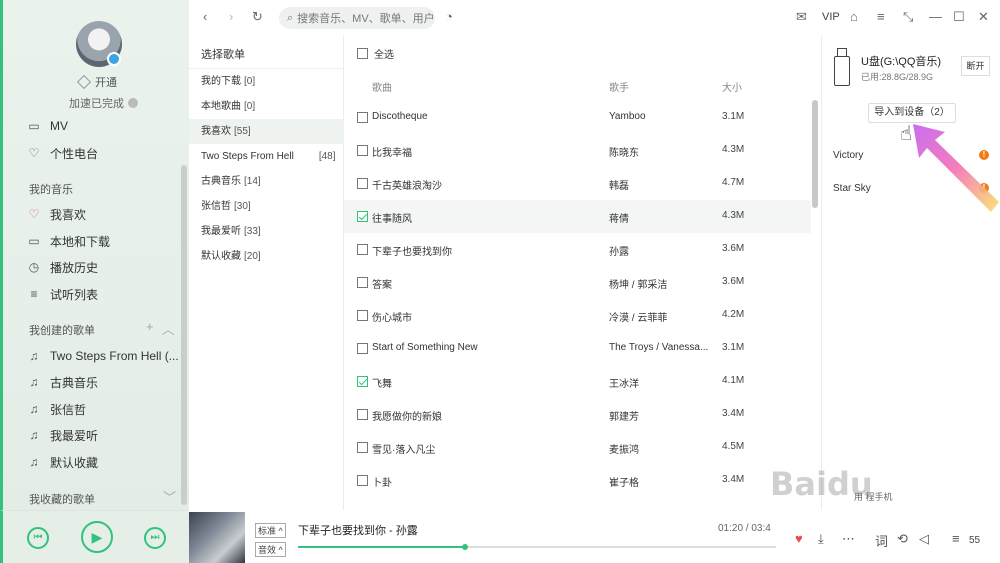  What do you see at coordinates (169, 496) in the screenshot?
I see `expand-icon: ﹀` at bounding box center [169, 496].